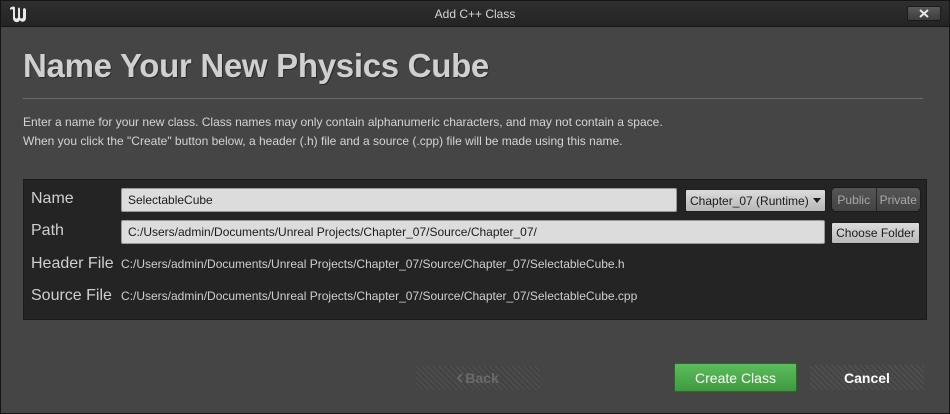  I want to click on back-button-label: Back, so click(482, 378).